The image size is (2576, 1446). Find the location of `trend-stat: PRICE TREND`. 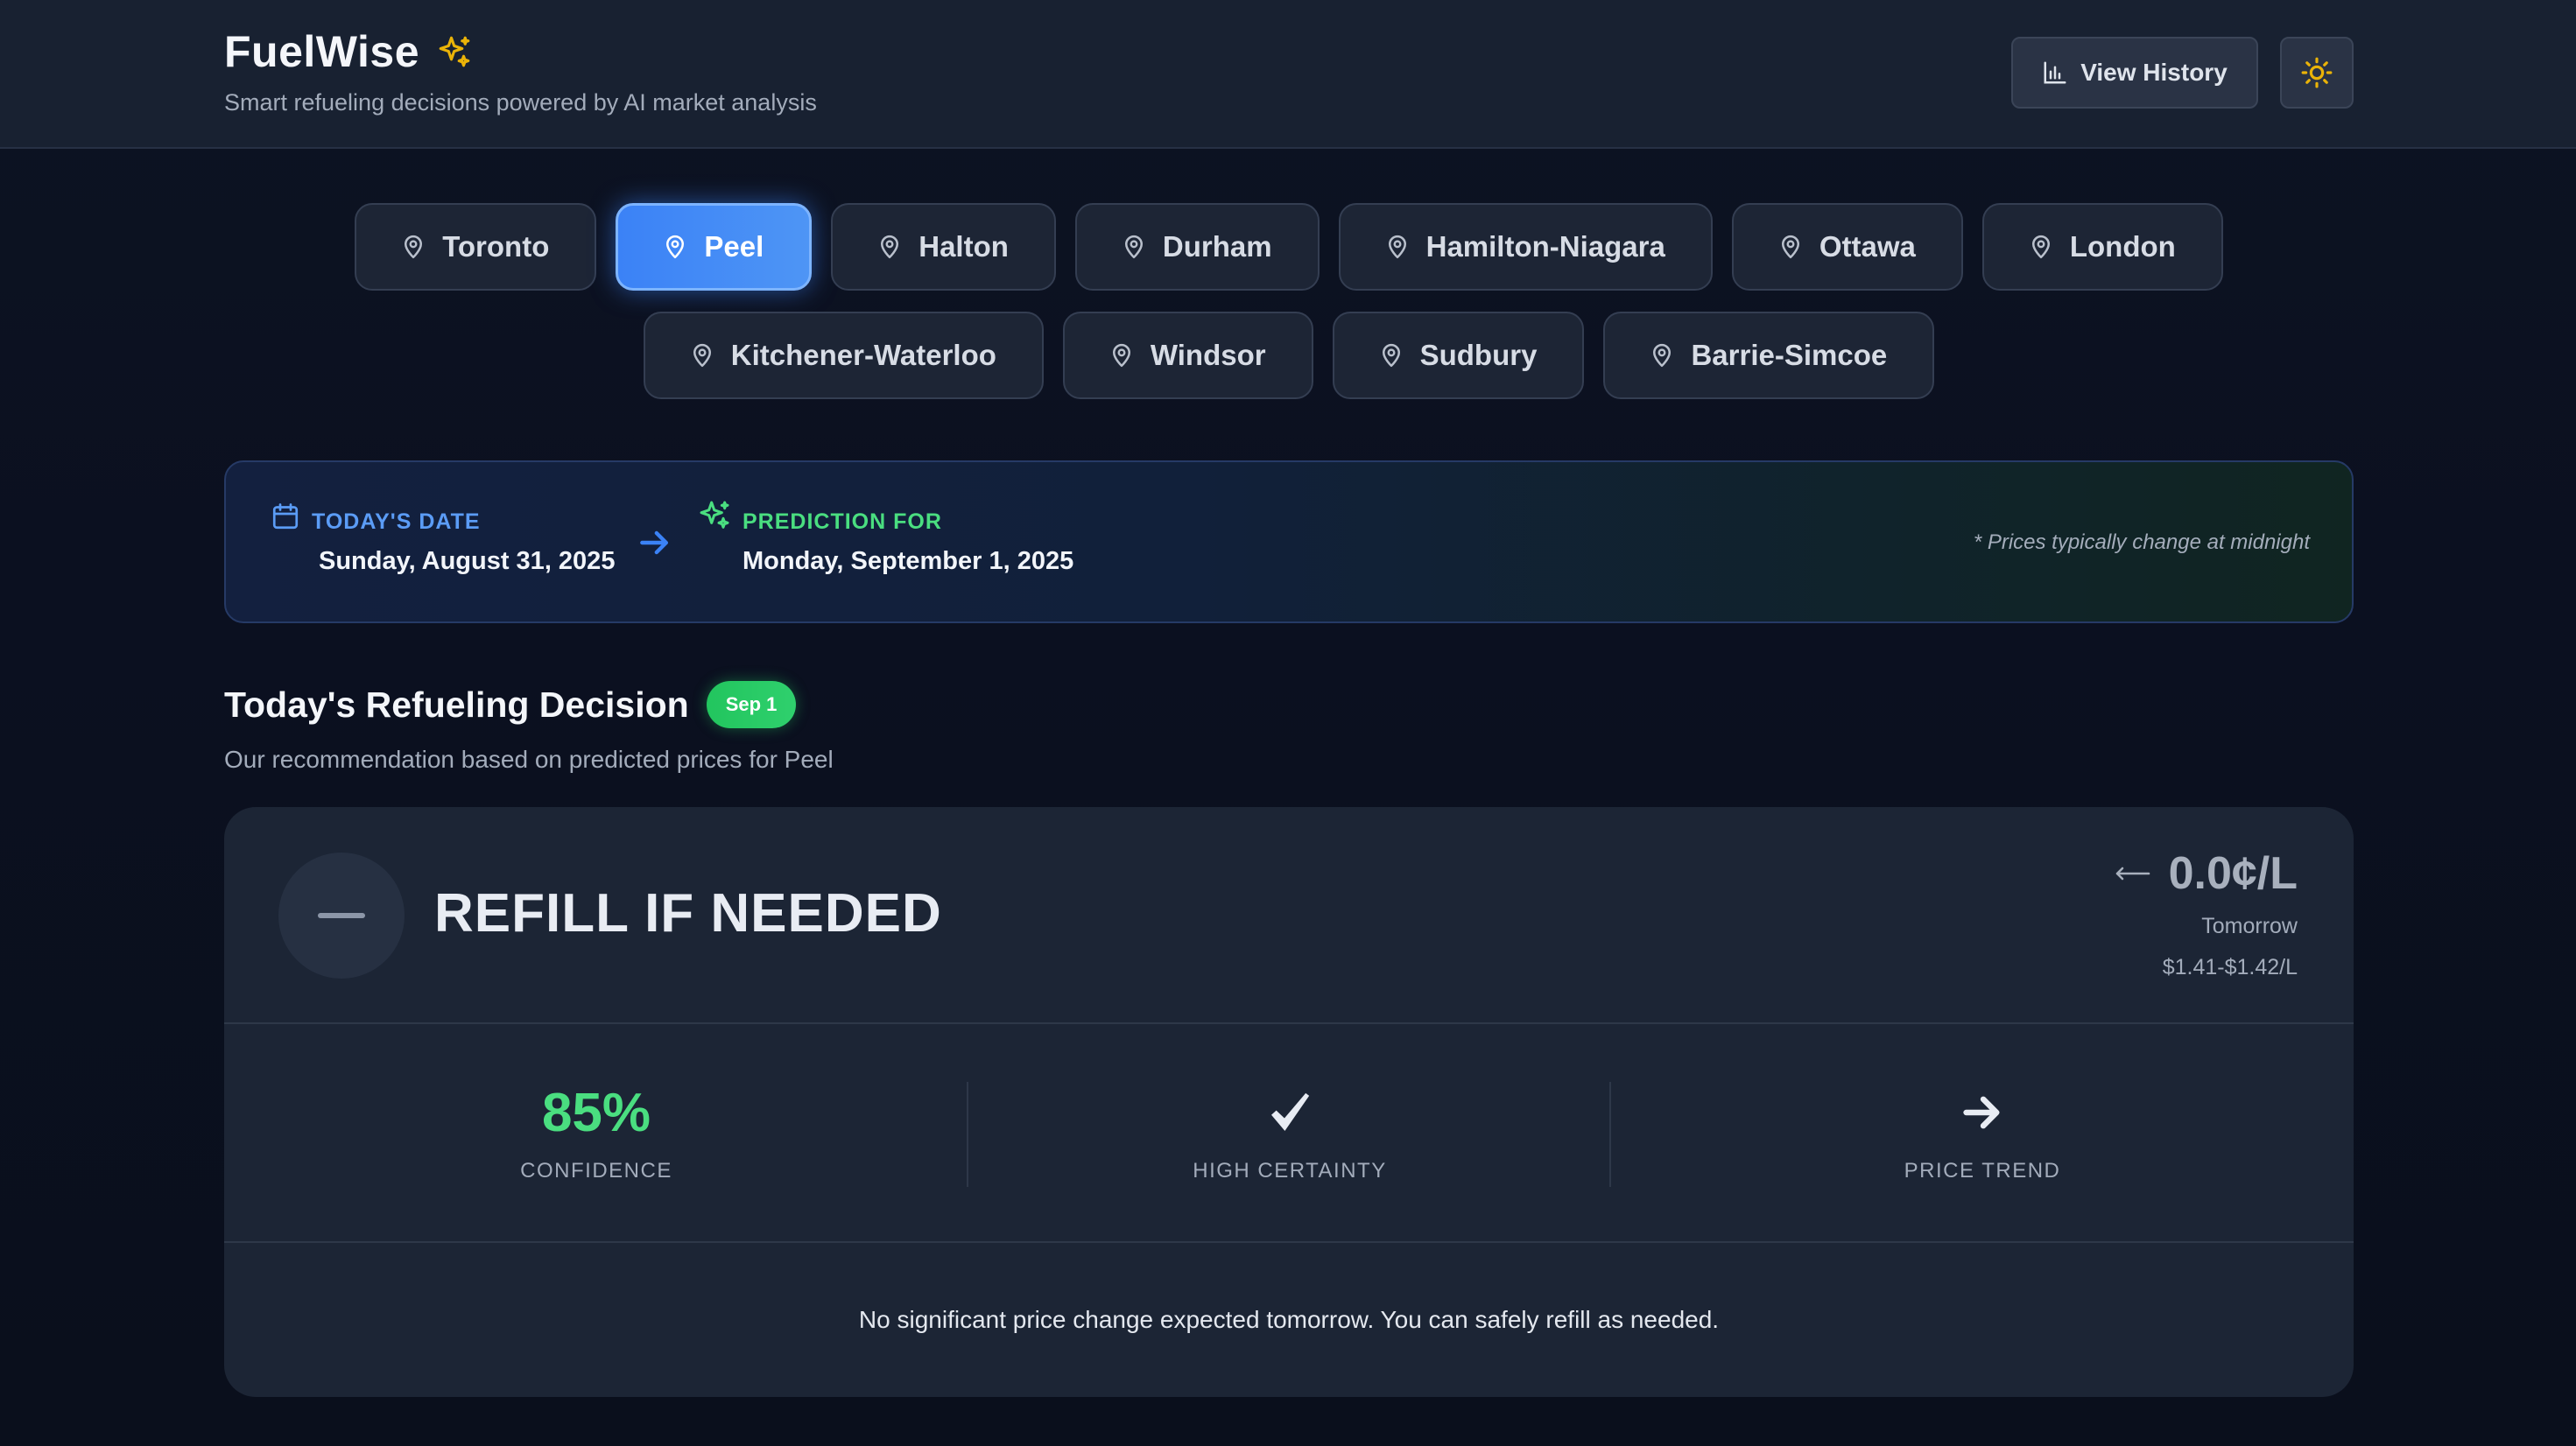

trend-stat: PRICE TREND is located at coordinates (1982, 1132).